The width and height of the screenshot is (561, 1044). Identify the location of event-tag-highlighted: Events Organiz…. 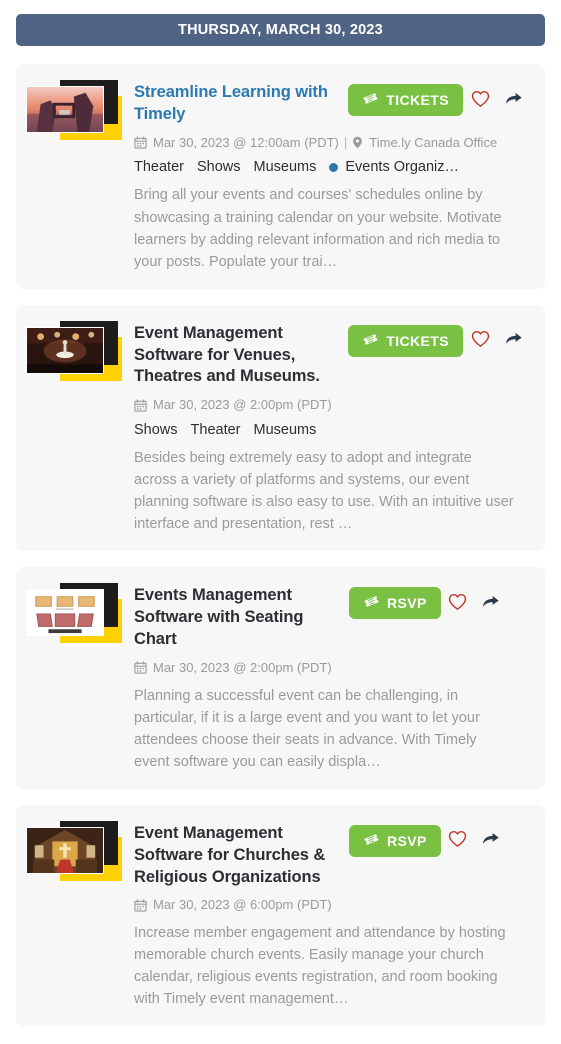
(394, 167).